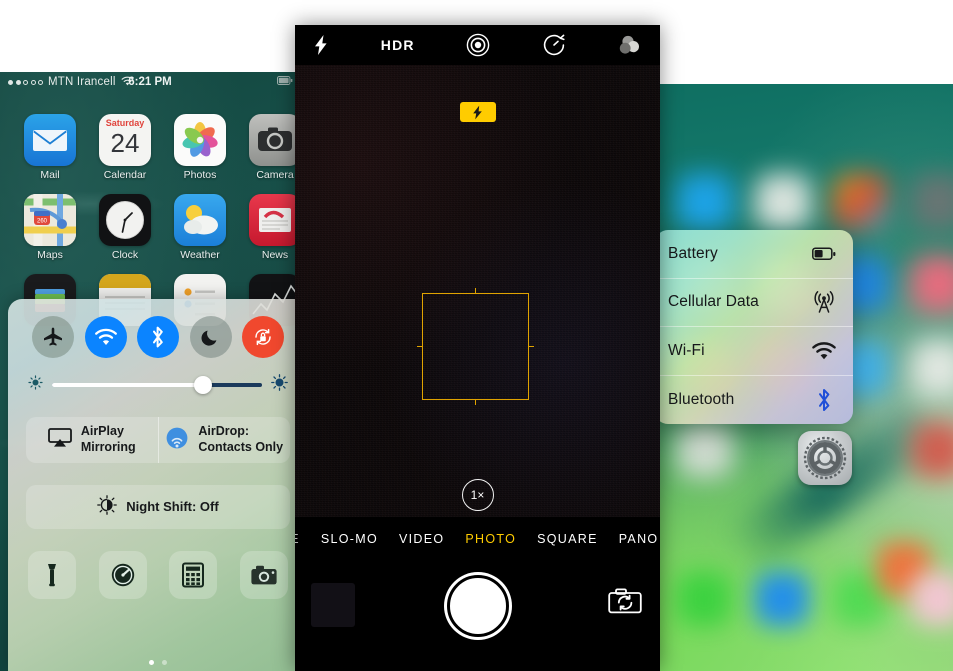 The height and width of the screenshot is (671, 953). Describe the element at coordinates (824, 302) in the screenshot. I see `cellular-tower-icon` at that location.